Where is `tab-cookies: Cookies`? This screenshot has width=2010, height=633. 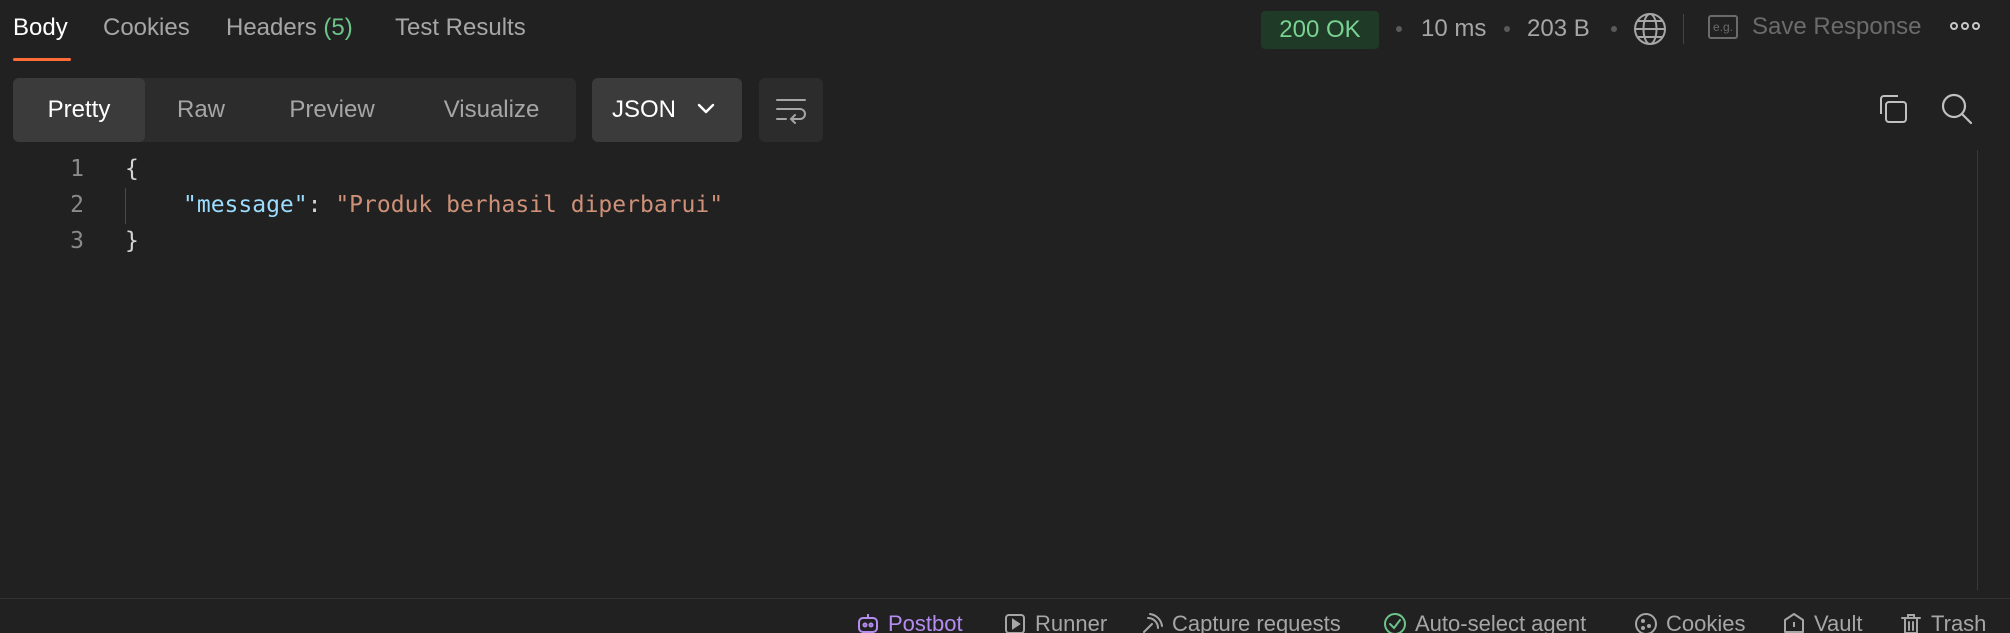 tab-cookies: Cookies is located at coordinates (146, 28).